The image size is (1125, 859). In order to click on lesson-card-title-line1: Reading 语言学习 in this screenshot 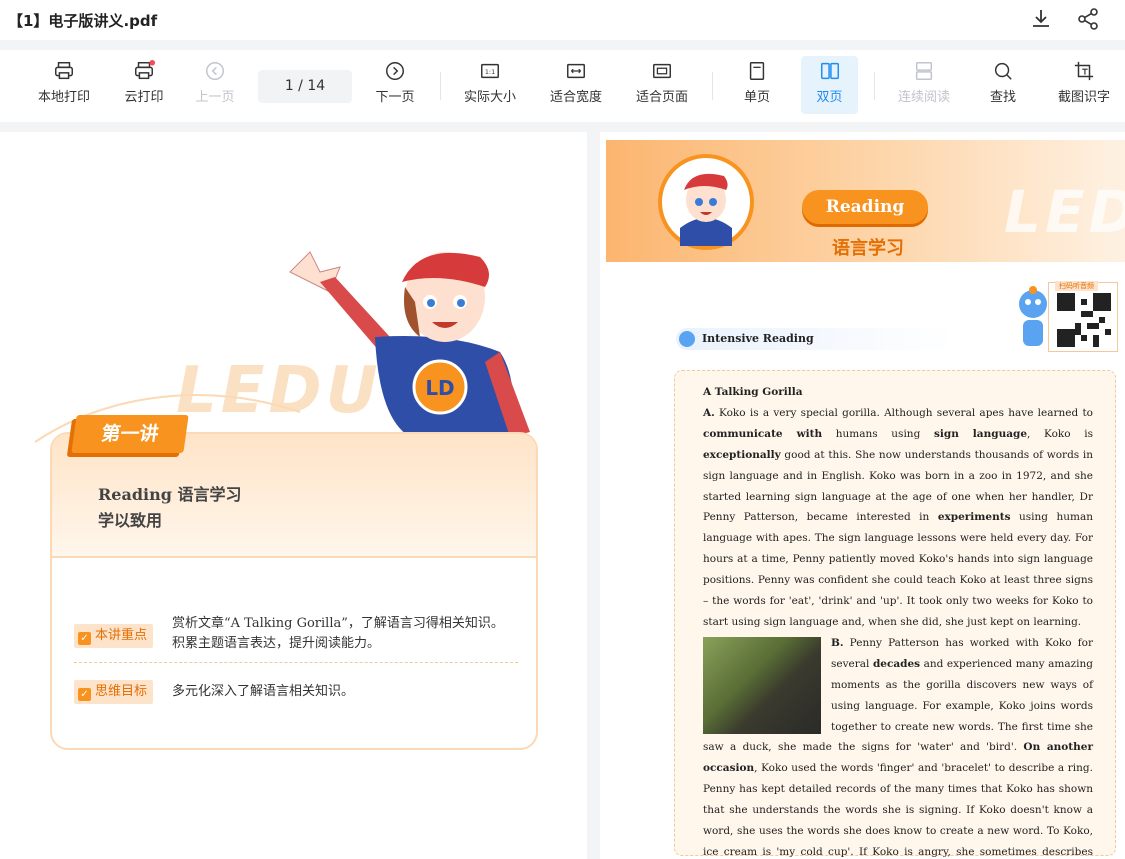, I will do `click(170, 494)`.